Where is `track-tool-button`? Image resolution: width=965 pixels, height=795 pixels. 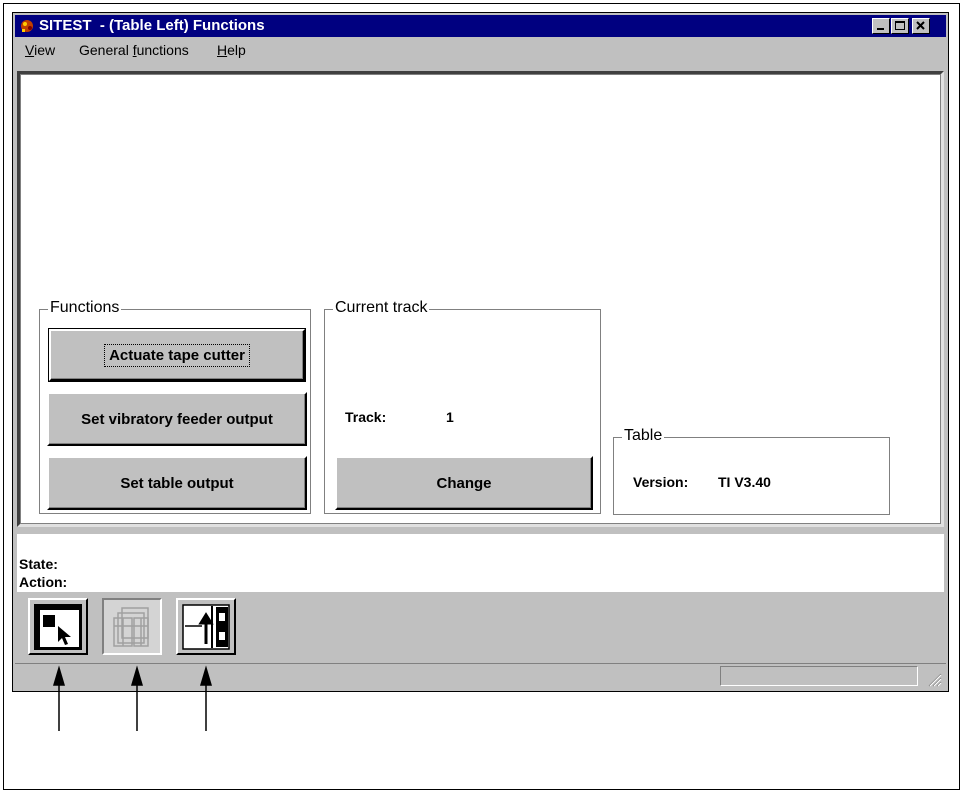
track-tool-button is located at coordinates (206, 626).